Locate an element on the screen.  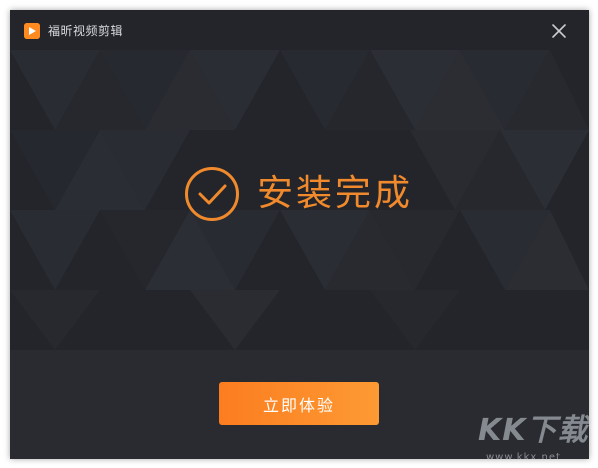
watermark-brand: KK下载 is located at coordinates (533, 430).